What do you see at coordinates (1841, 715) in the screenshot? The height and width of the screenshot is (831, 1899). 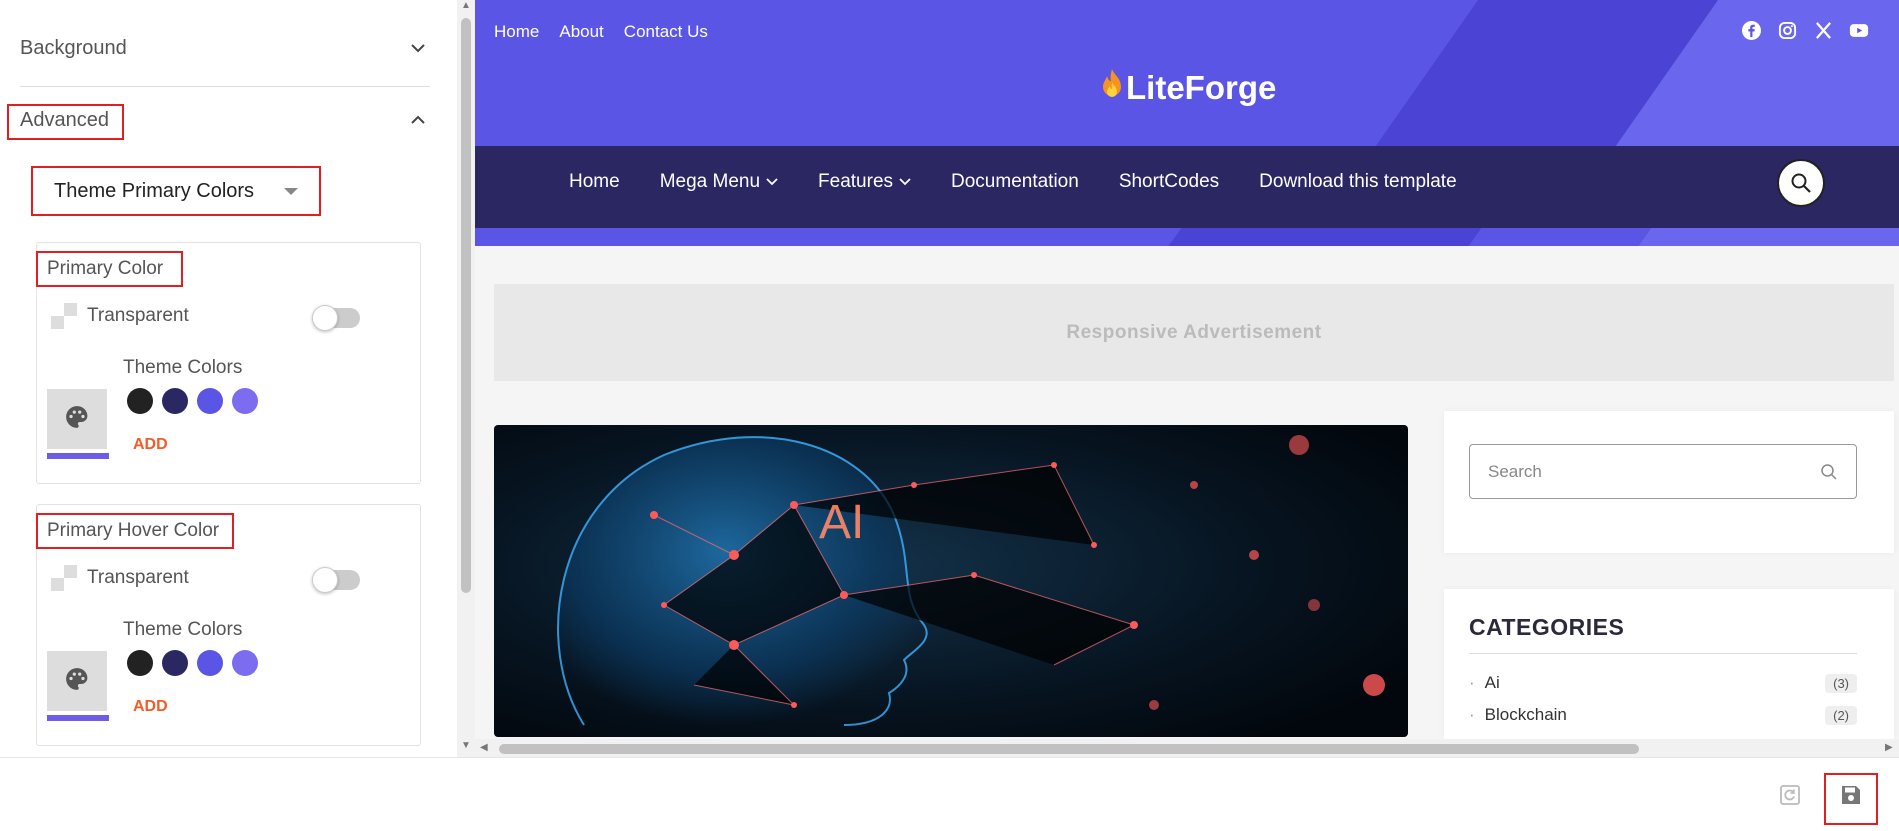 I see `category-count: (2)` at bounding box center [1841, 715].